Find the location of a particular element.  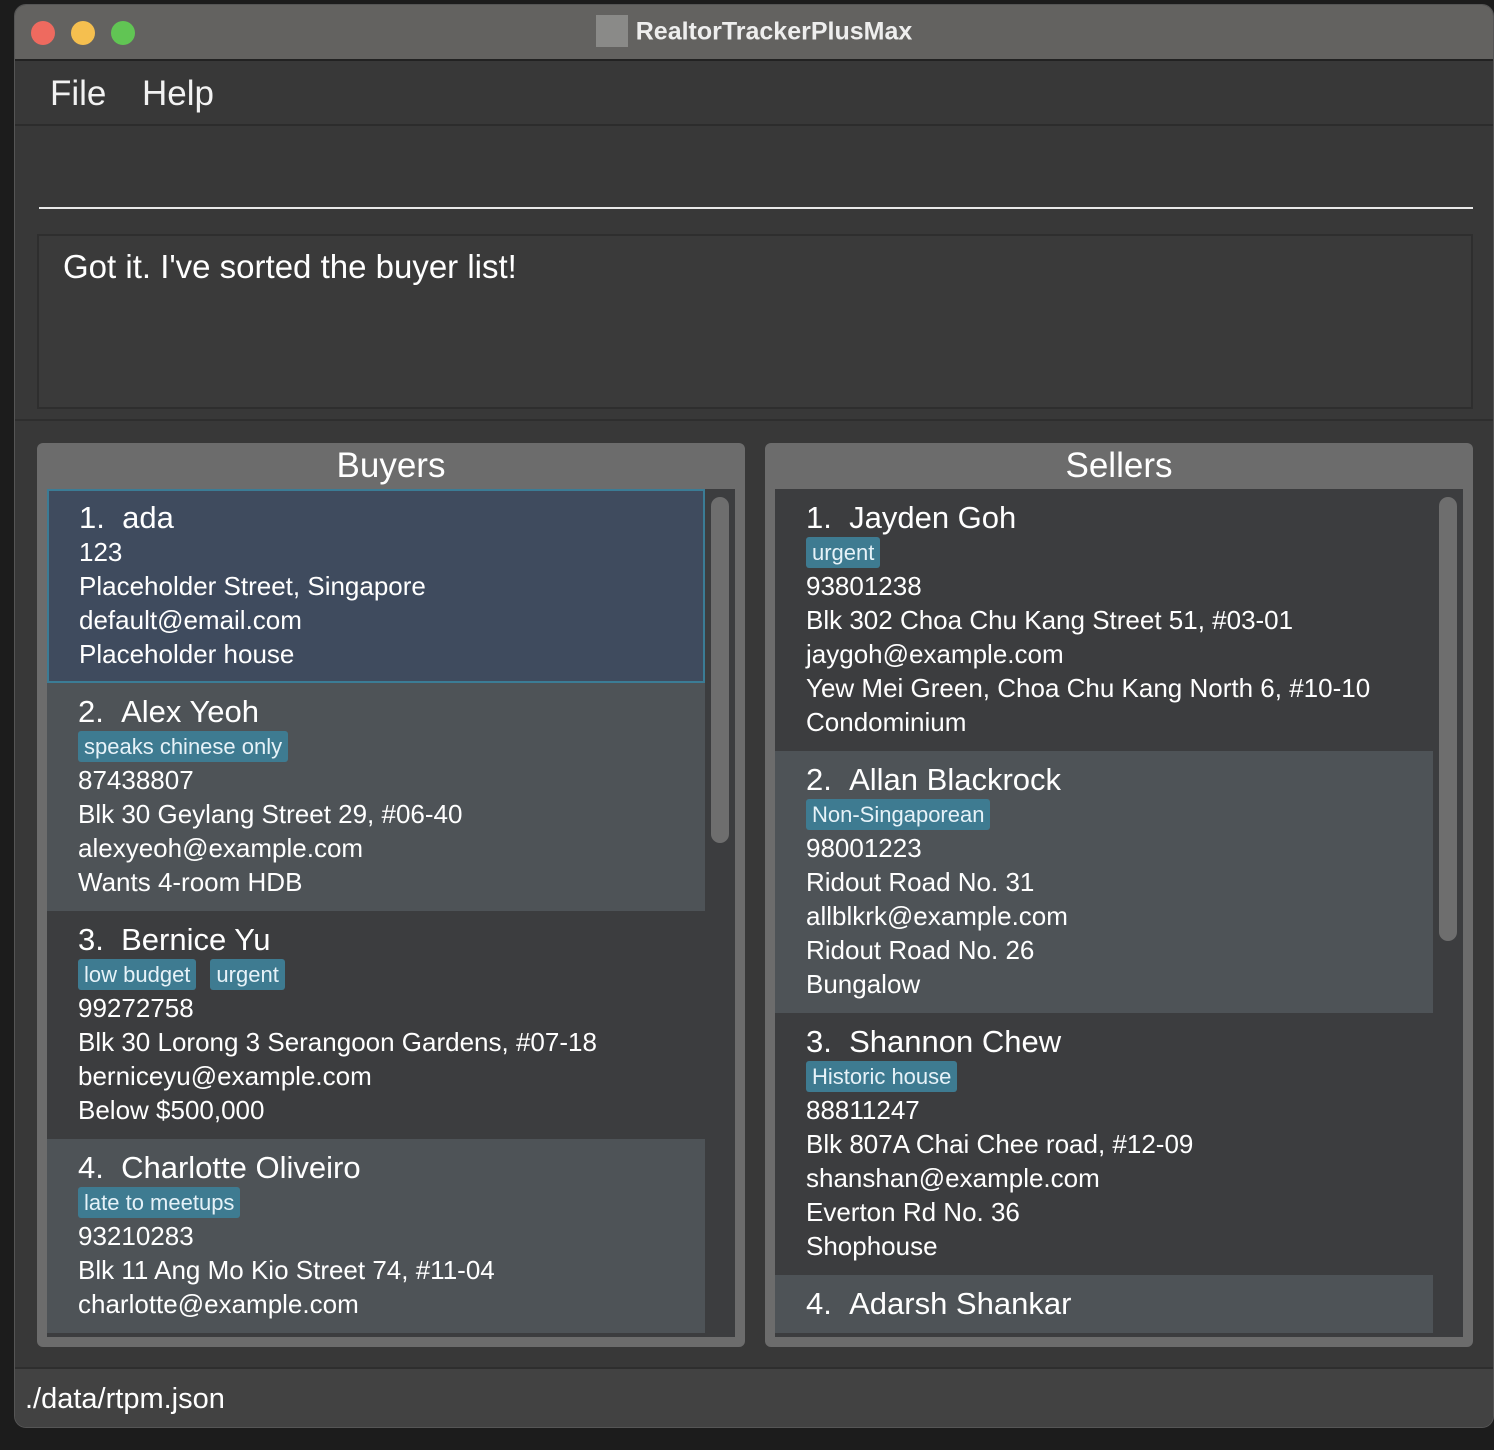

email: default@email.com is located at coordinates (190, 620).